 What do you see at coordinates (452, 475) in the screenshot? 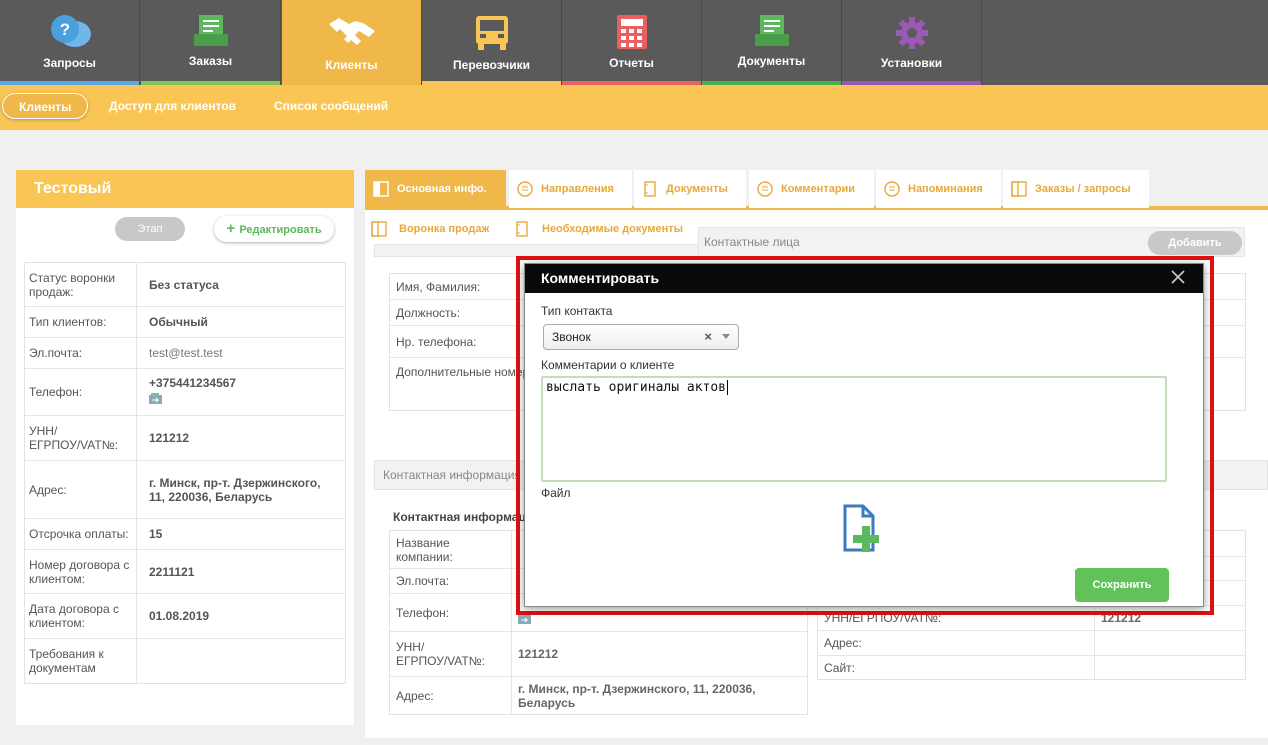
I see `contact-info-title: Контактная информация` at bounding box center [452, 475].